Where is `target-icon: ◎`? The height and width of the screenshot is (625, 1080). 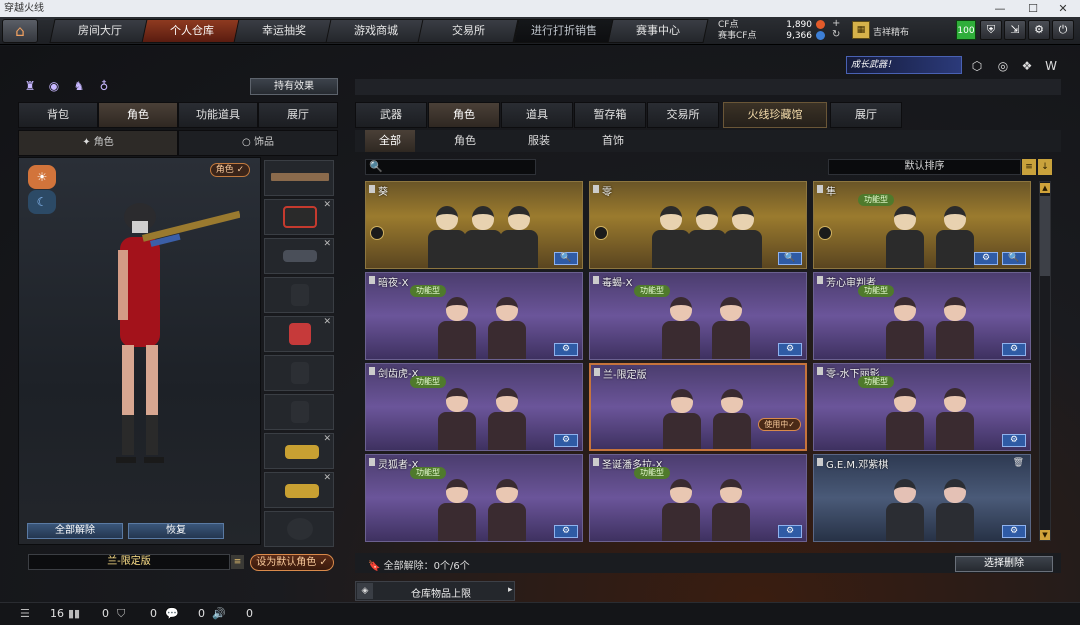 target-icon: ◎ is located at coordinates (1003, 66).